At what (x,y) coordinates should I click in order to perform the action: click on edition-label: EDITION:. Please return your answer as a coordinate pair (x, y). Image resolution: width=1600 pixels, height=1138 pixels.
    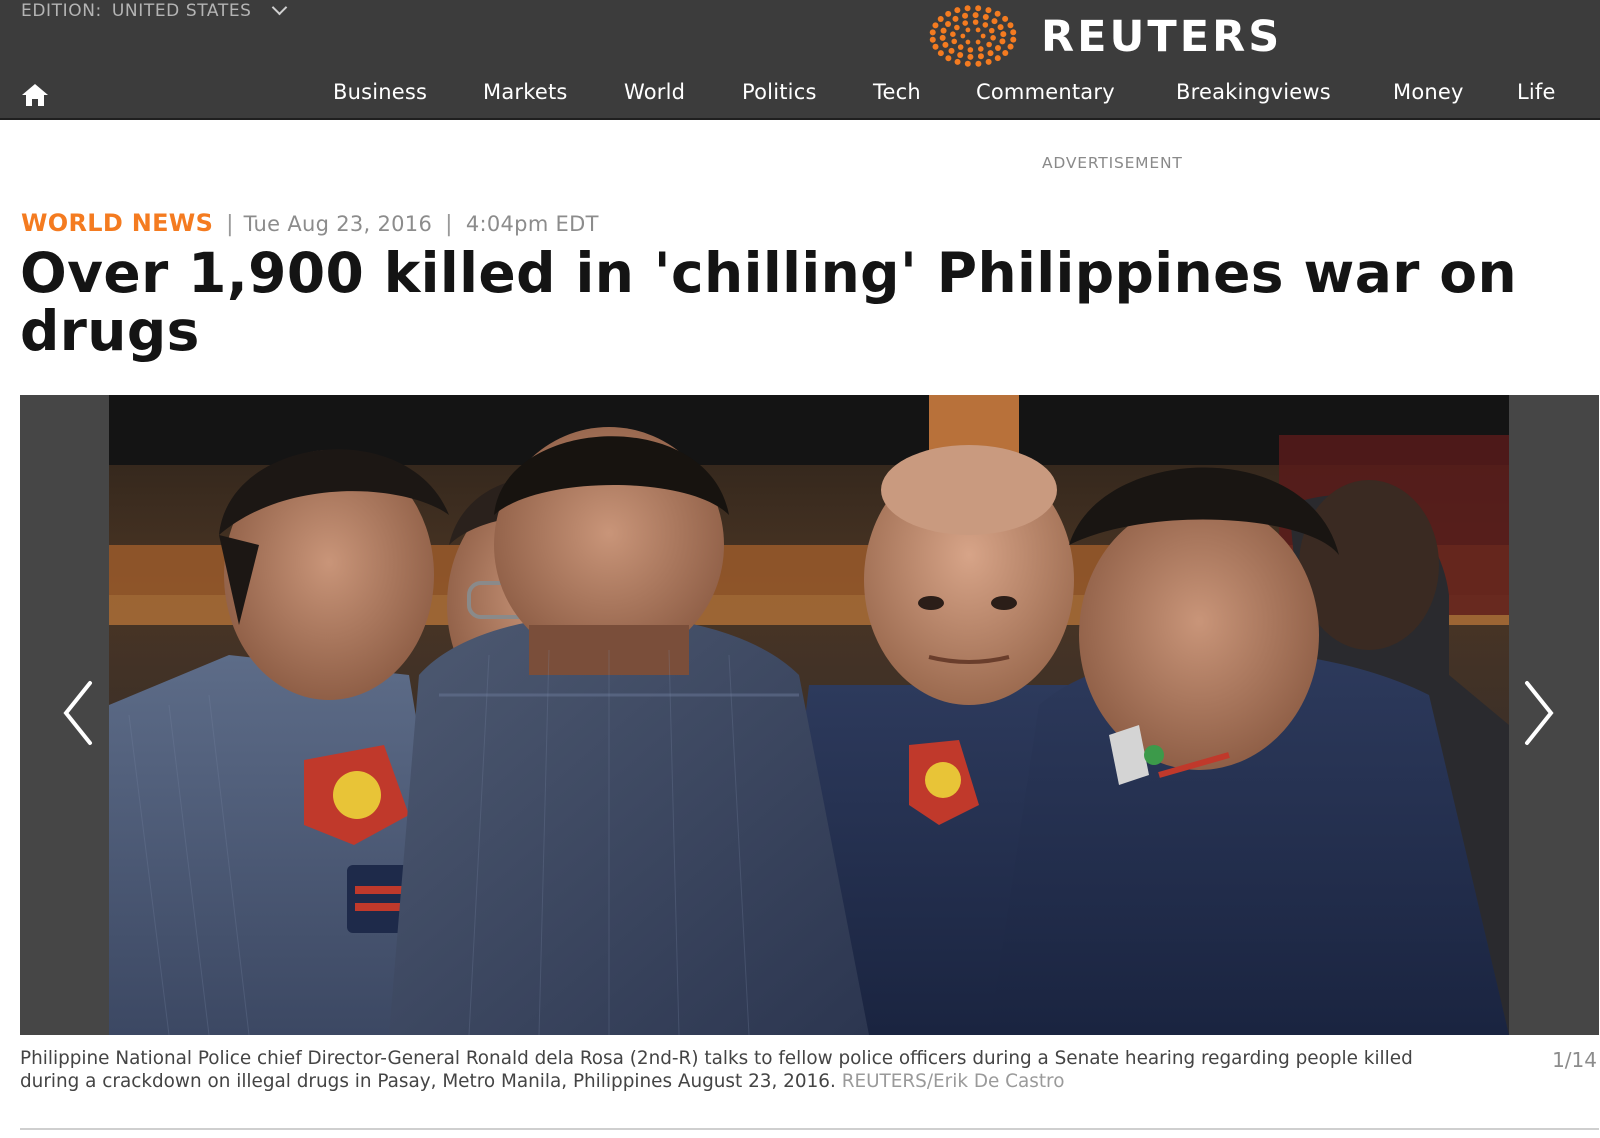
    Looking at the image, I should click on (61, 11).